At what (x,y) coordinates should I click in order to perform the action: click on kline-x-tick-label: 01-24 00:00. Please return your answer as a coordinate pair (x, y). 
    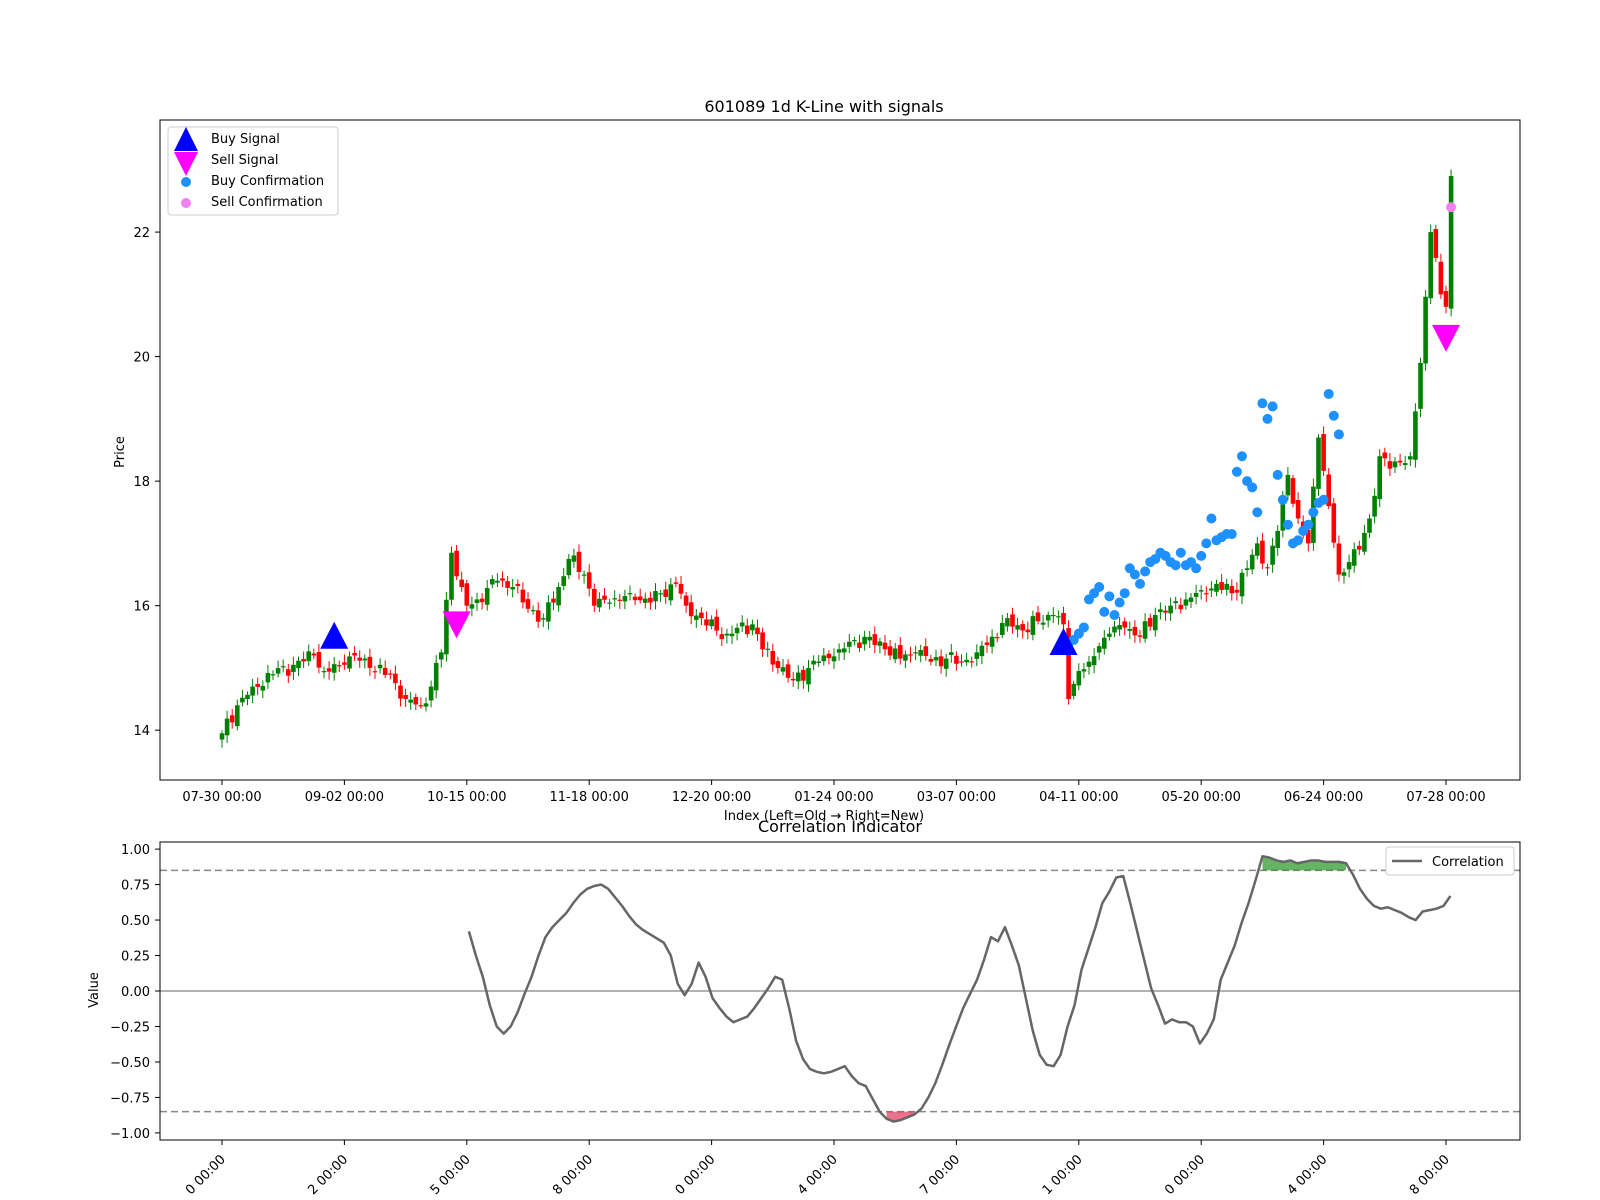
    Looking at the image, I should click on (833, 797).